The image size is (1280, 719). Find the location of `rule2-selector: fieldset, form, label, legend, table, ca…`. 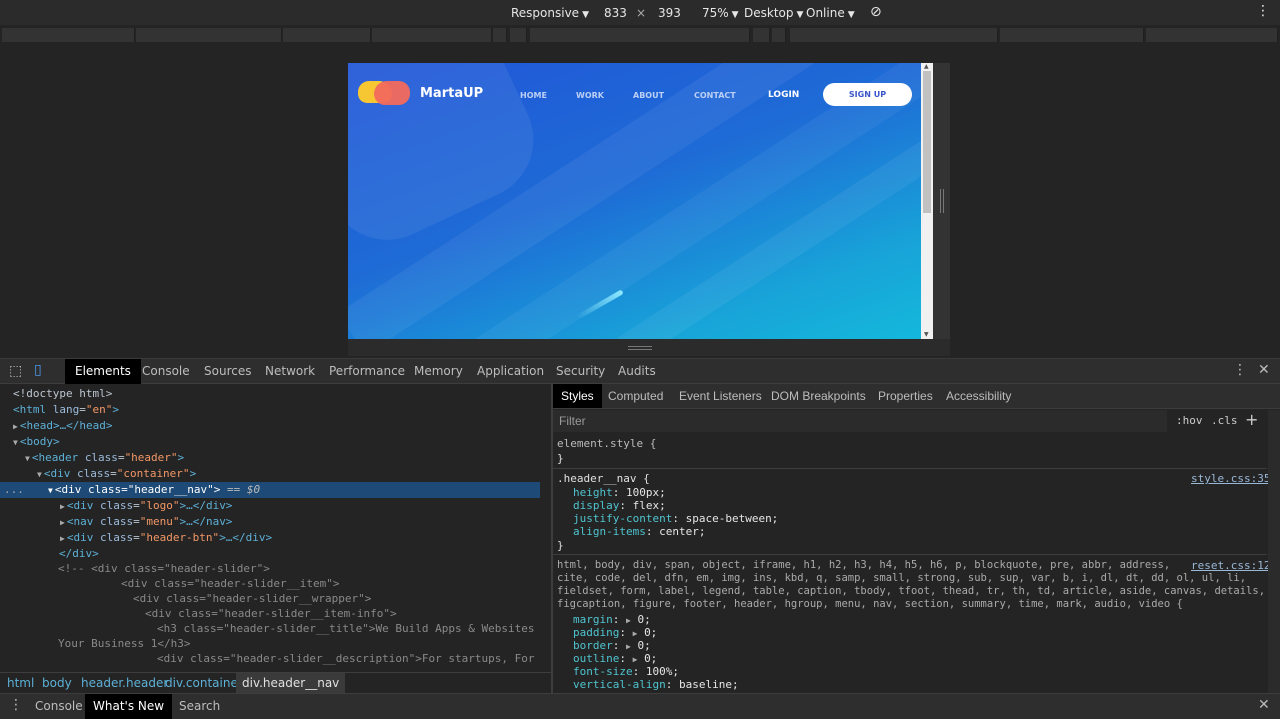

rule2-selector: fieldset, form, label, legend, table, ca… is located at coordinates (911, 591).